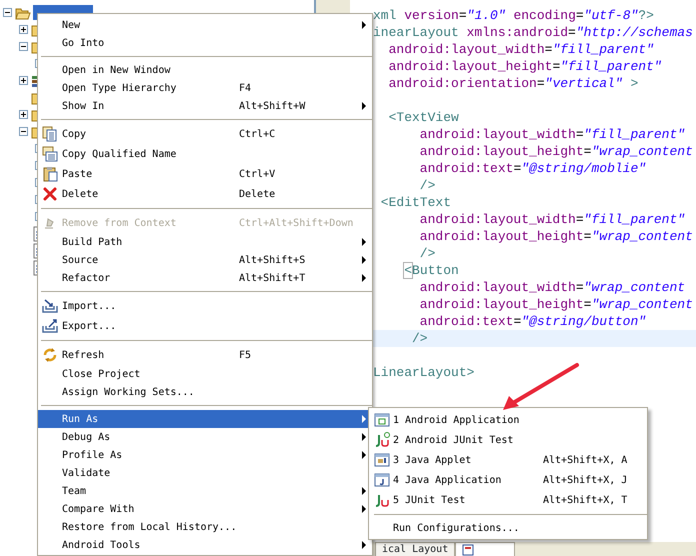 This screenshot has width=696, height=556. I want to click on delete-icon, so click(50, 194).